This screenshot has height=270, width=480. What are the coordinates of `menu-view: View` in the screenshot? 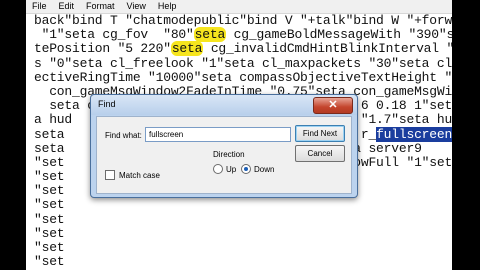 It's located at (136, 6).